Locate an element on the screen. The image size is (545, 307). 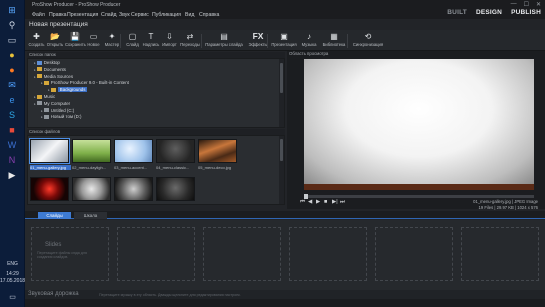
file-list-scrollbar is located at coordinates (281, 170).